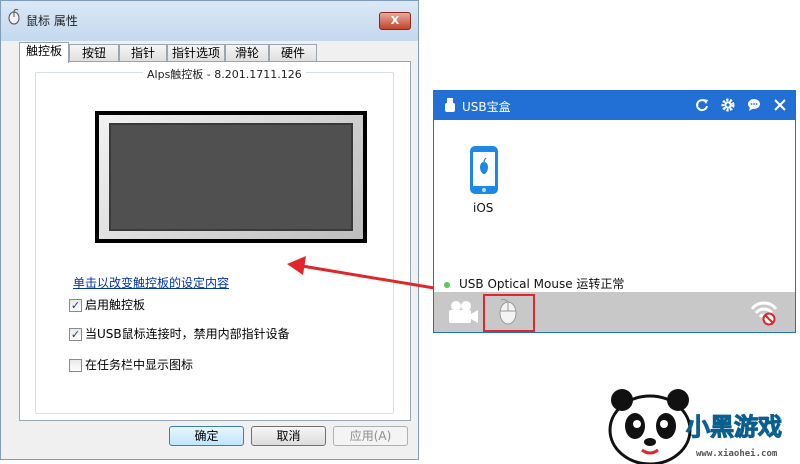 The image size is (800, 464). What do you see at coordinates (614, 105) in the screenshot?
I see `usb-box-titlebar: USB宝盒` at bounding box center [614, 105].